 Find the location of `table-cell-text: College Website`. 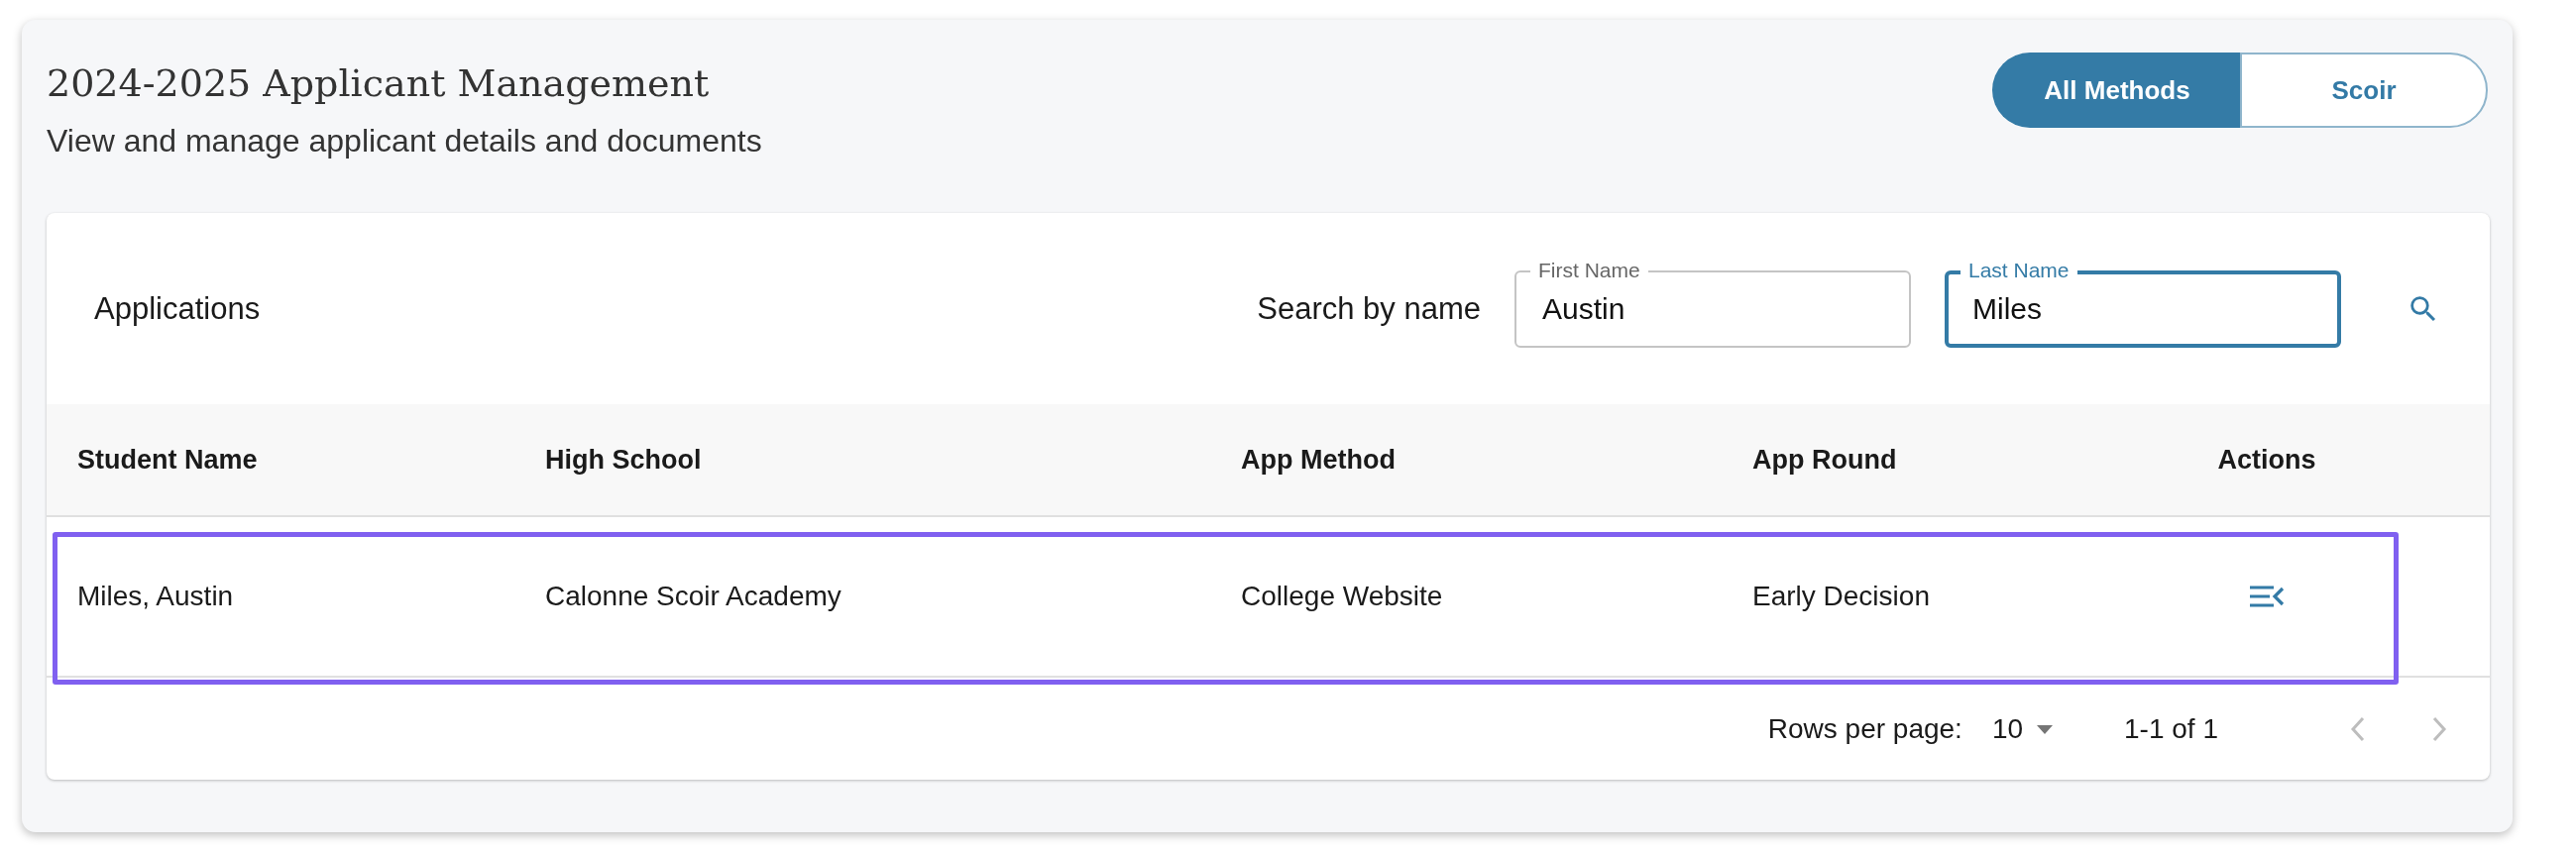

table-cell-text: College Website is located at coordinates (1342, 596).